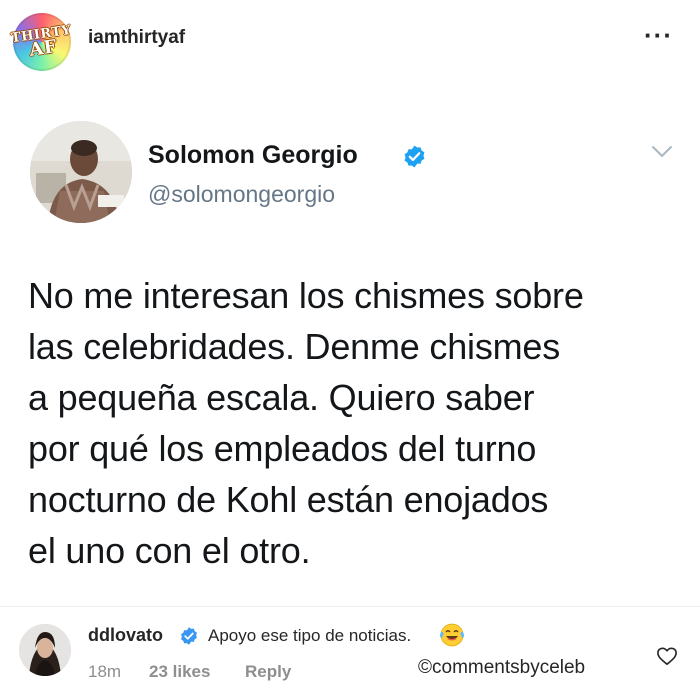 Image resolution: width=700 pixels, height=696 pixels. Describe the element at coordinates (136, 38) in the screenshot. I see `account-username: iamthirtyaf` at that location.